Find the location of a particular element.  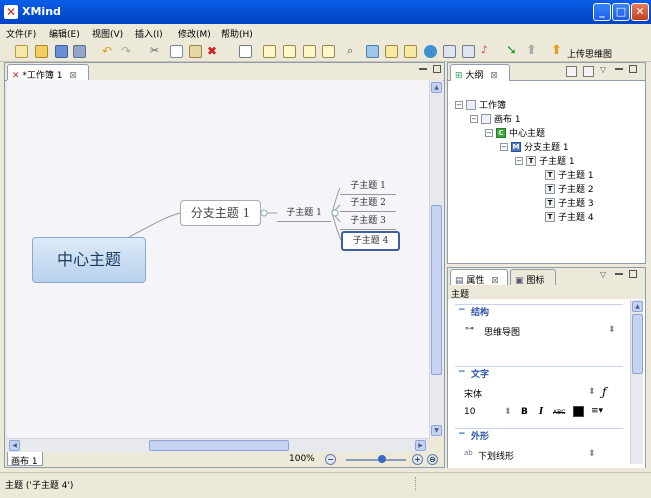

open-icon is located at coordinates (41, 51).